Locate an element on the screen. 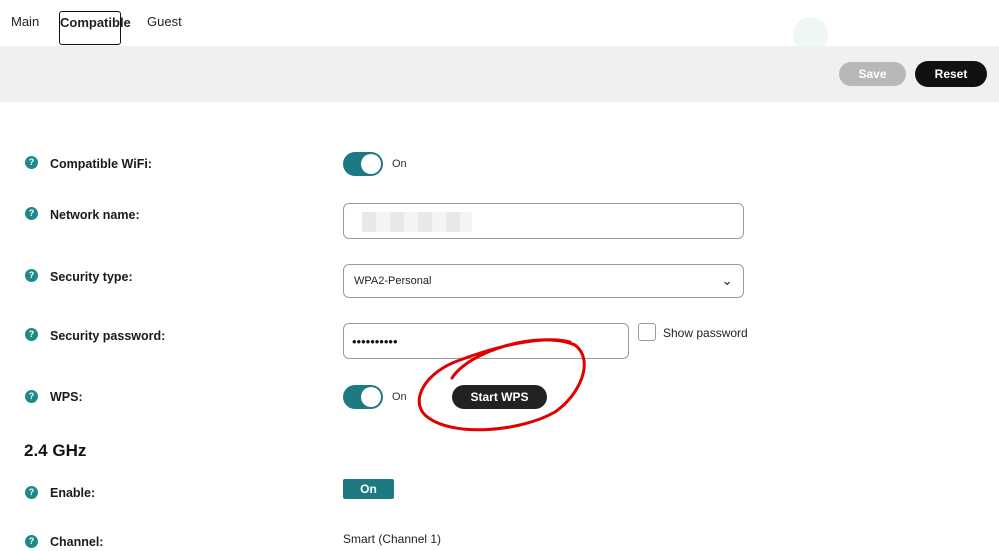 The height and width of the screenshot is (551, 999). network-name-label: Network name: is located at coordinates (95, 215).